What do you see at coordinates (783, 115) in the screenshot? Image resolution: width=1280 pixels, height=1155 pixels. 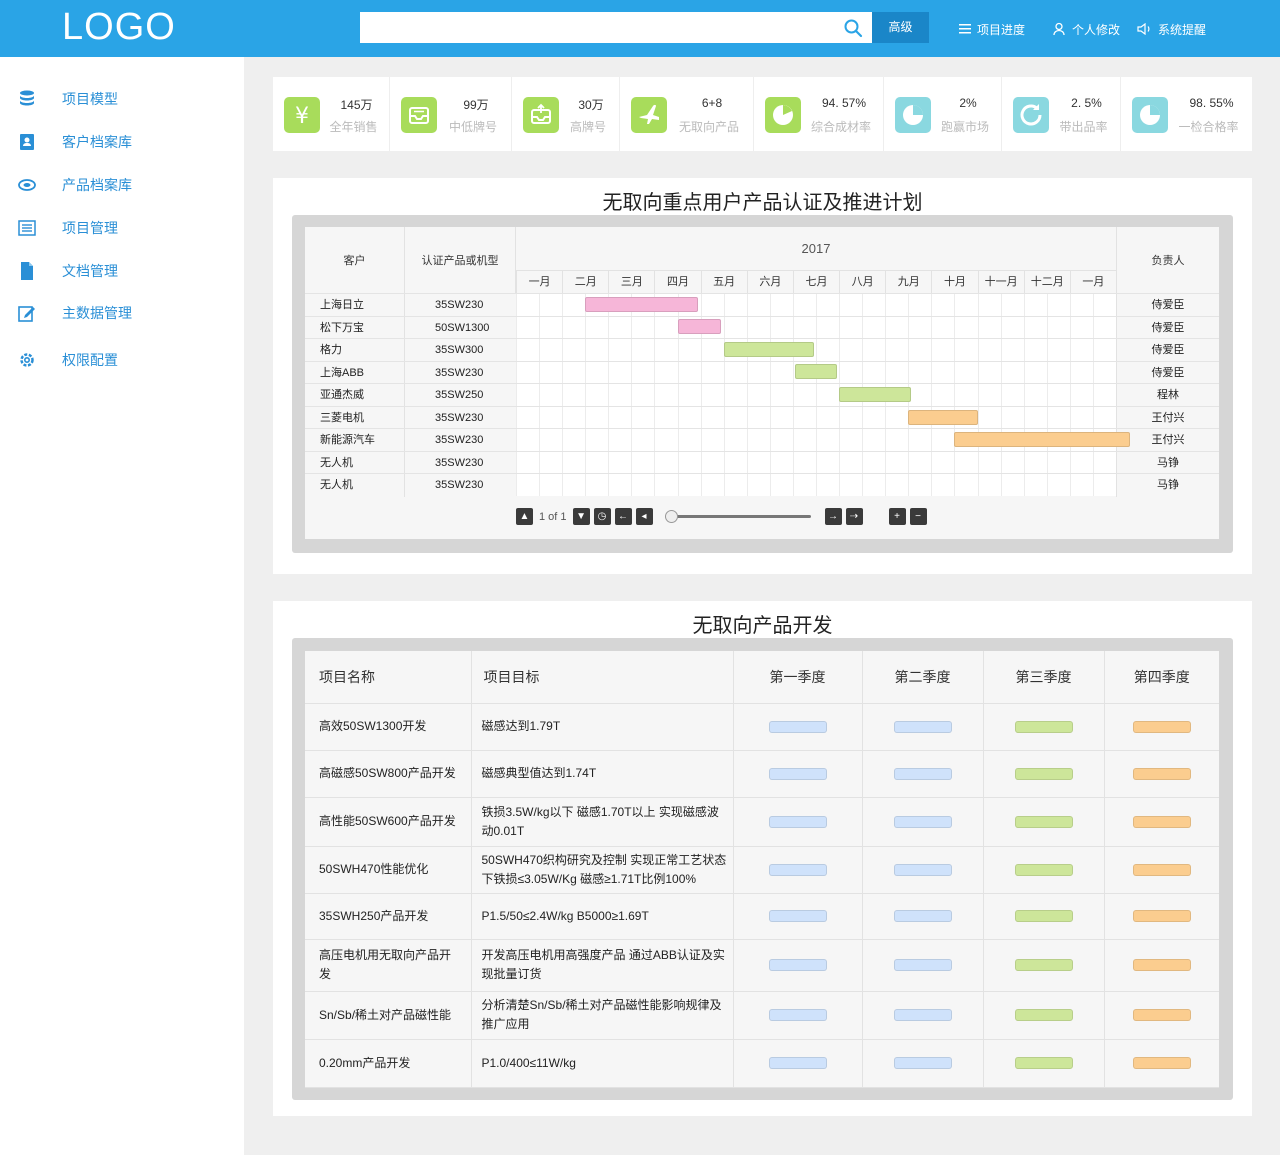 I see `clock-pie-icon` at bounding box center [783, 115].